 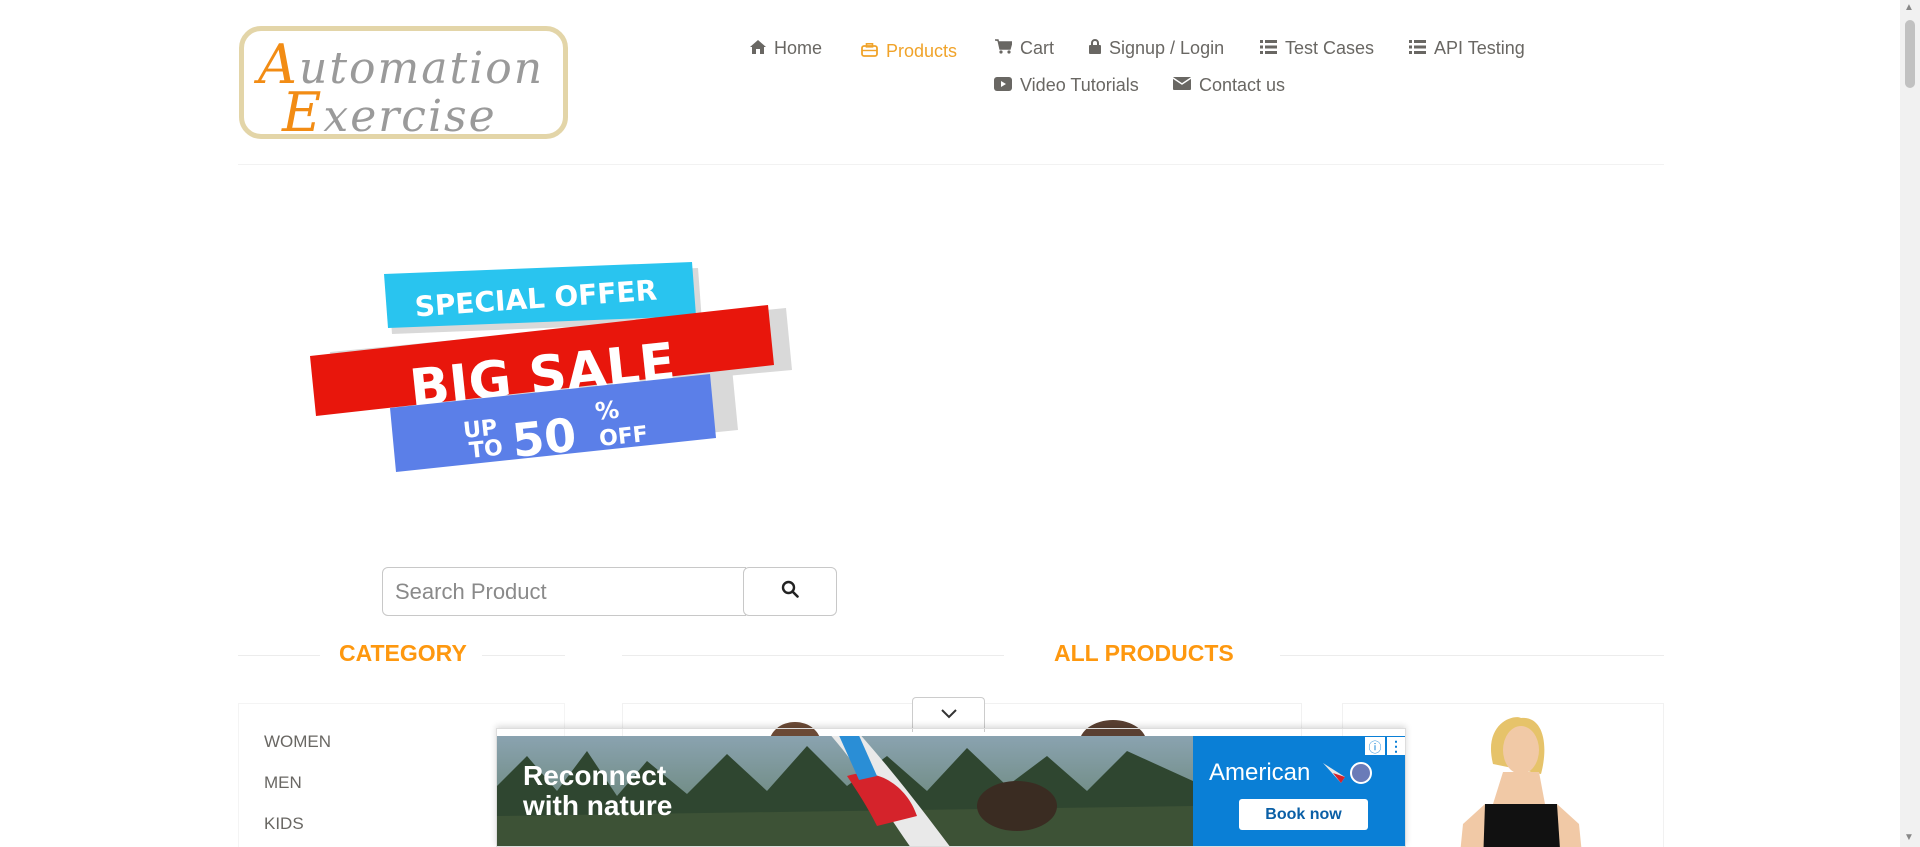 I want to click on envelope-icon, so click(x=1182, y=85).